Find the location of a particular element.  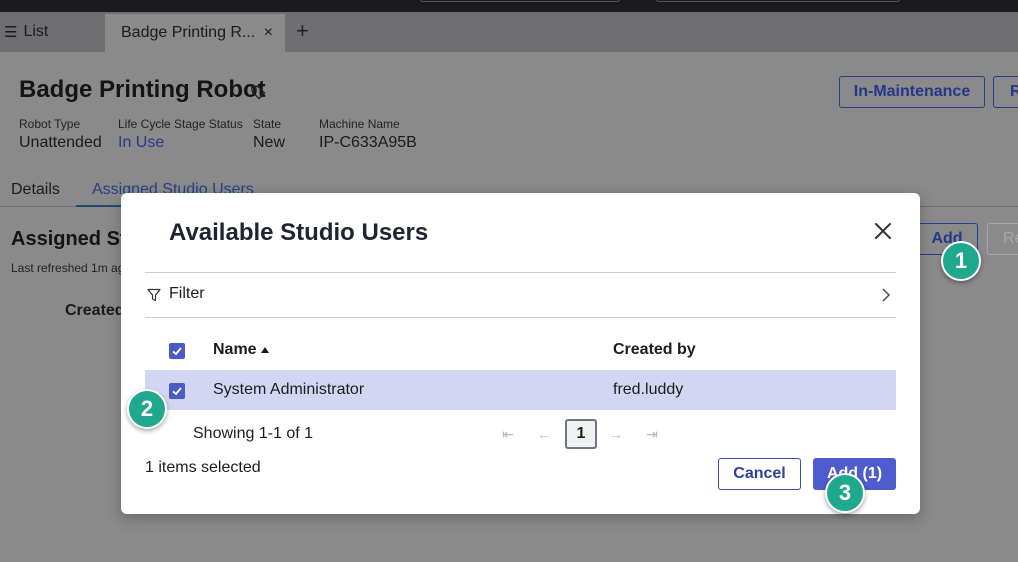

meta-value-robot-type: Unattended is located at coordinates (60, 142).